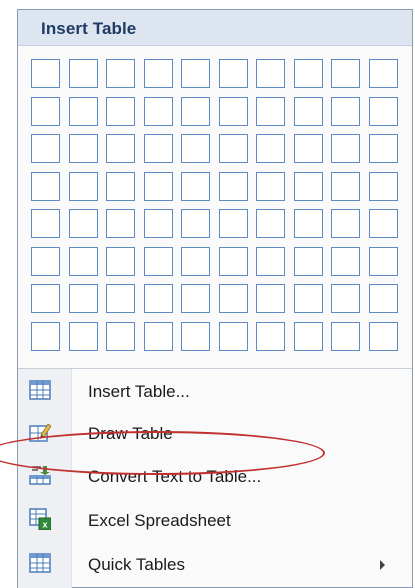  Describe the element at coordinates (40, 390) in the screenshot. I see `table-grid-icon` at that location.